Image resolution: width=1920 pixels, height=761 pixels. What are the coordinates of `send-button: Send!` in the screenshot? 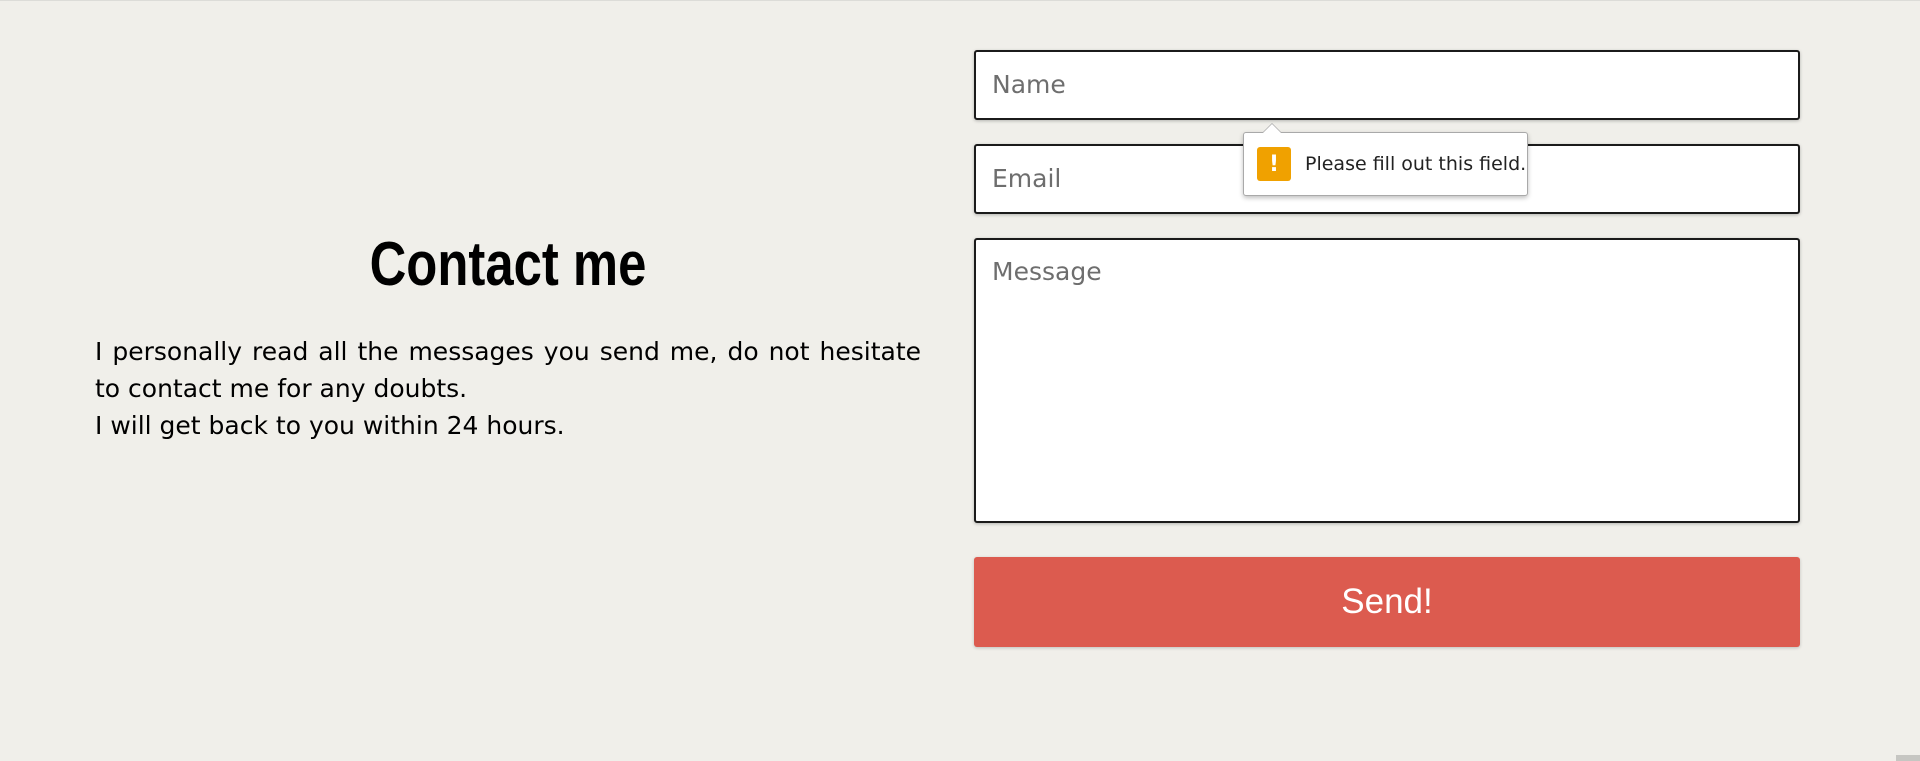 It's located at (1387, 602).